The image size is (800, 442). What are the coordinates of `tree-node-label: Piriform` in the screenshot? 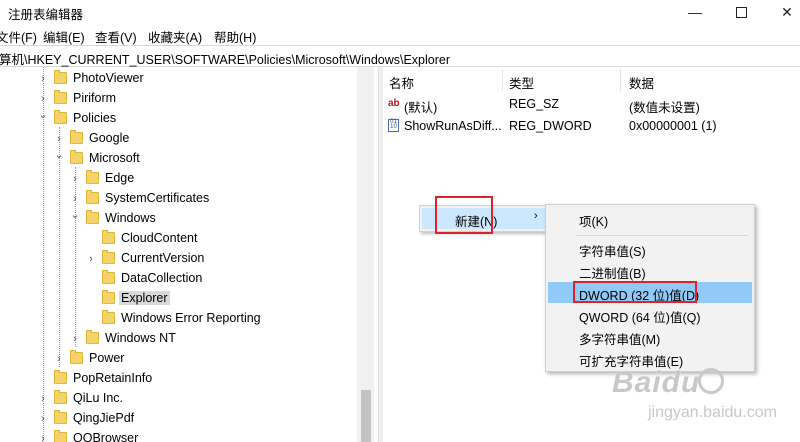 It's located at (95, 98).